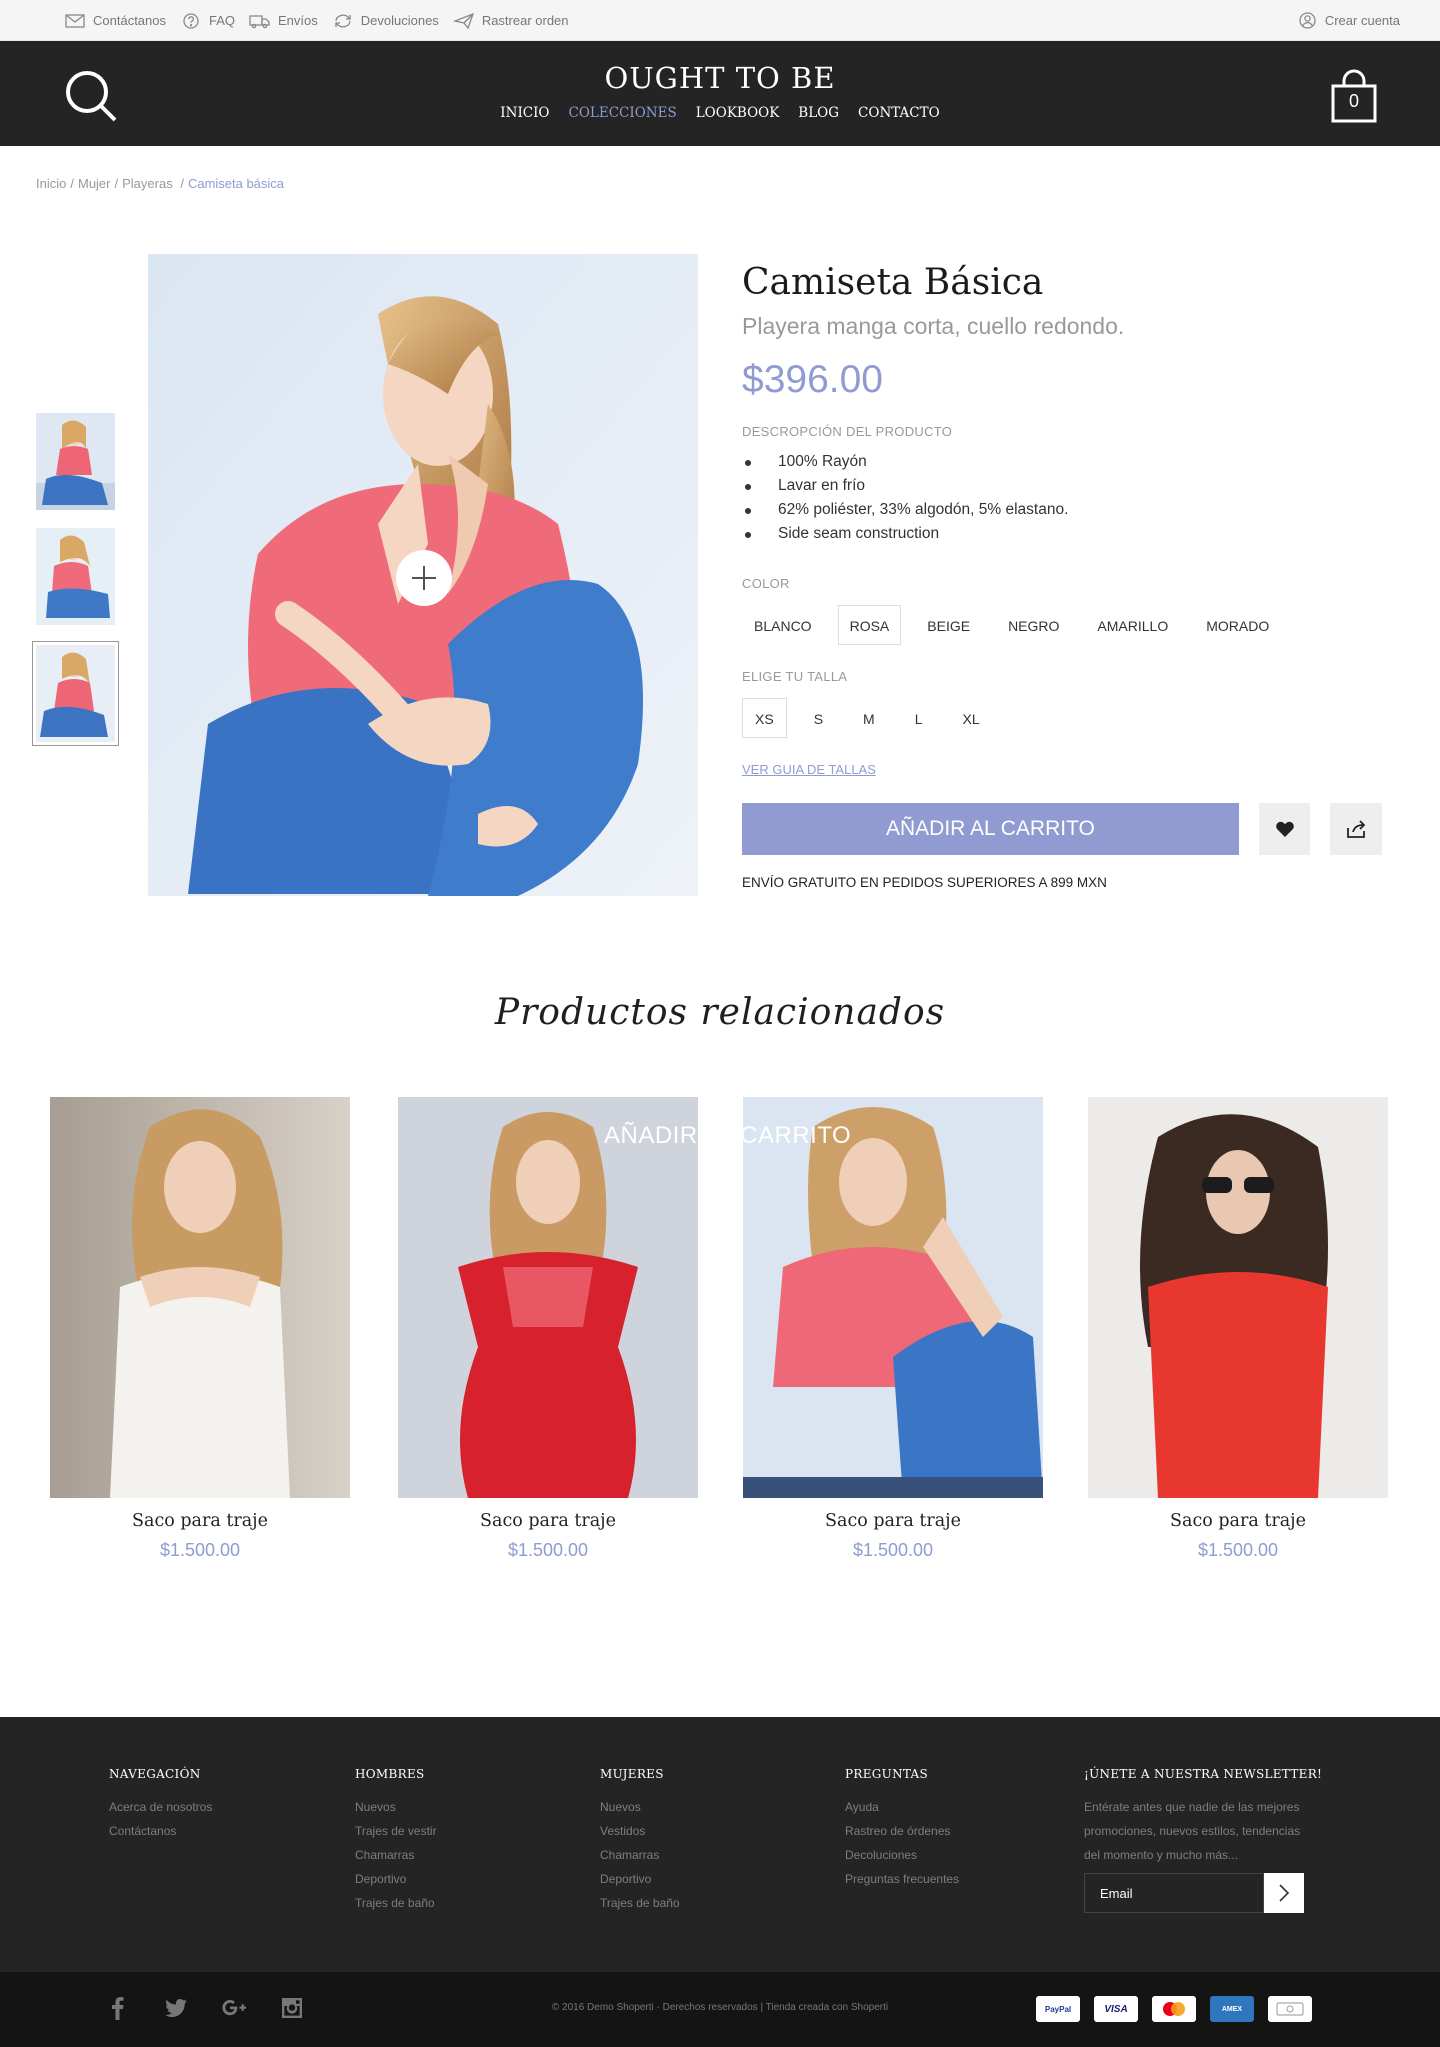 This screenshot has height=2047, width=1440. I want to click on chevron-right-icon, so click(1284, 1893).